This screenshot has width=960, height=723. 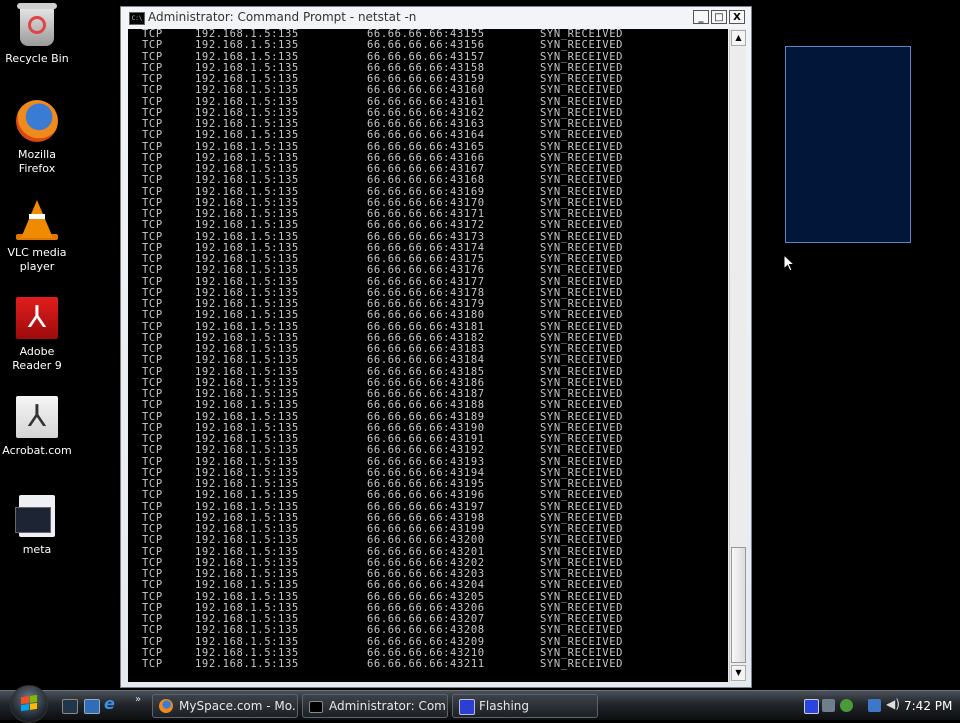 What do you see at coordinates (426, 405) in the screenshot?
I see `foreign-address-cell: 66.66.66.66:43188` at bounding box center [426, 405].